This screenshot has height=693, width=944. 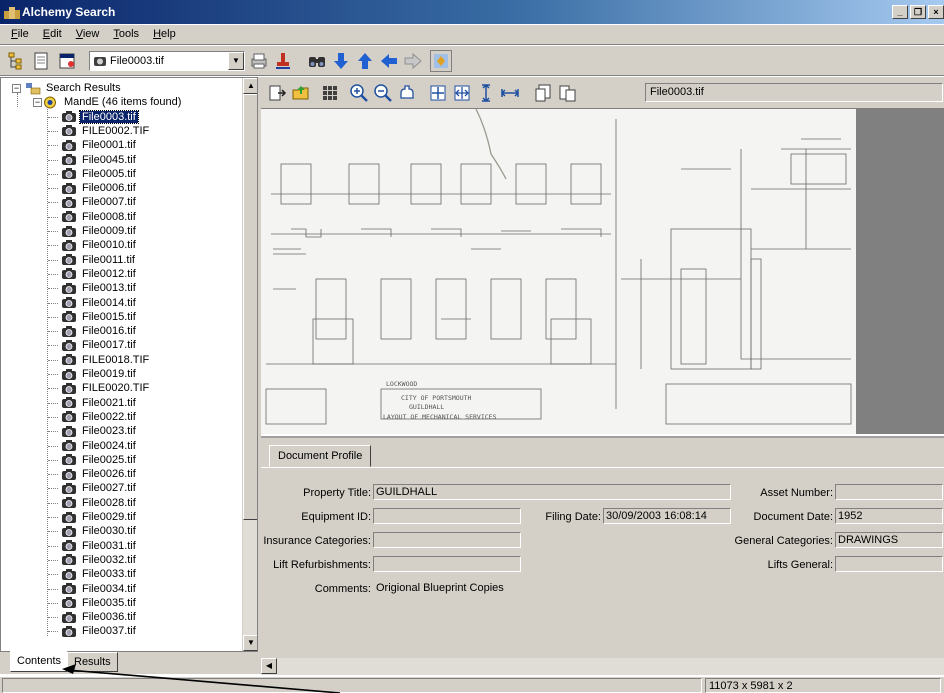 I want to click on tree-scrollbar: ▲ ▼, so click(x=249, y=364).